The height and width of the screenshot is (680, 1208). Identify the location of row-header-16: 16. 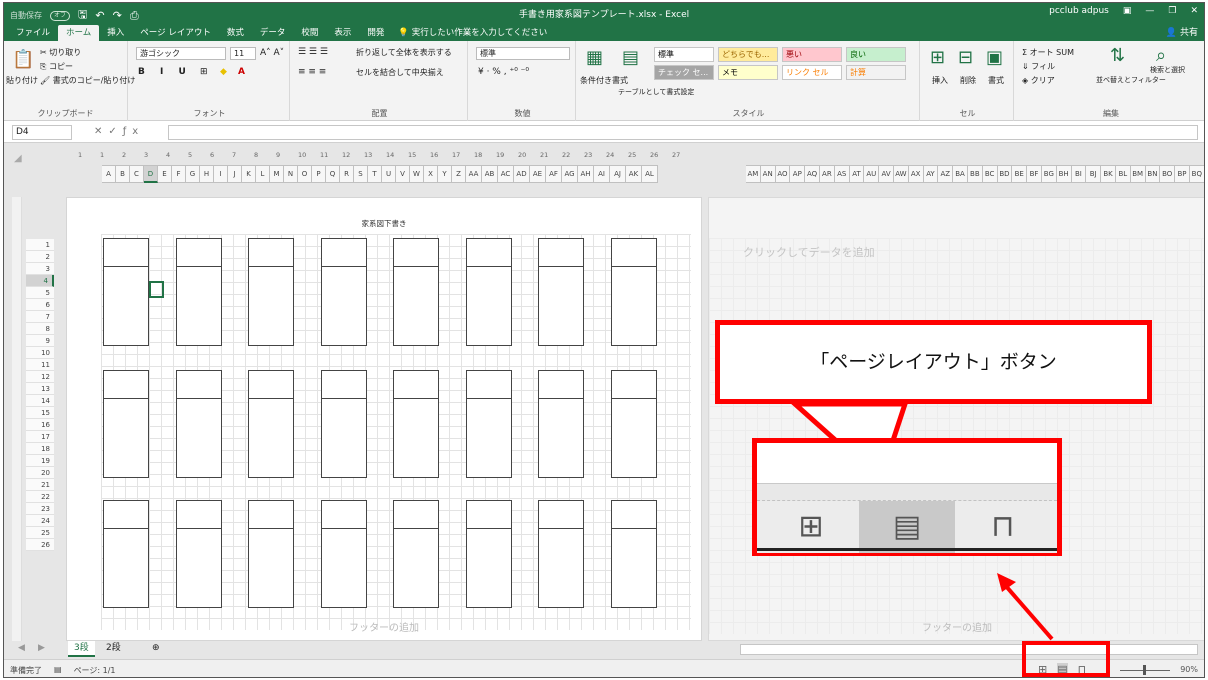
(40, 425).